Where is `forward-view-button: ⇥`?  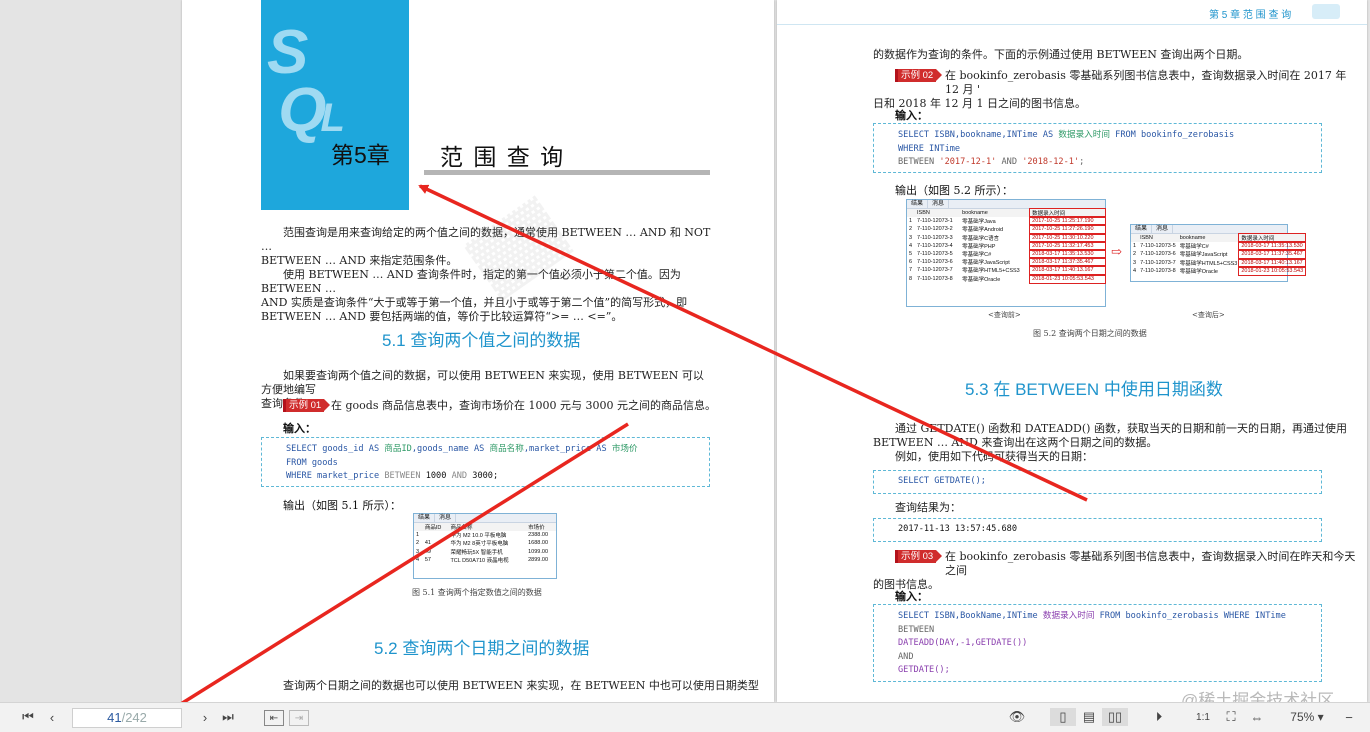
forward-view-button: ⇥ is located at coordinates (299, 718).